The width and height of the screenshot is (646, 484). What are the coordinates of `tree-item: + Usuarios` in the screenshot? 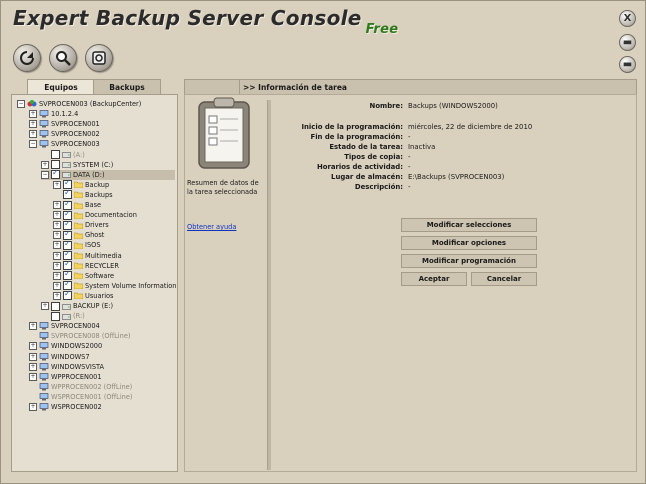 It's located at (83, 295).